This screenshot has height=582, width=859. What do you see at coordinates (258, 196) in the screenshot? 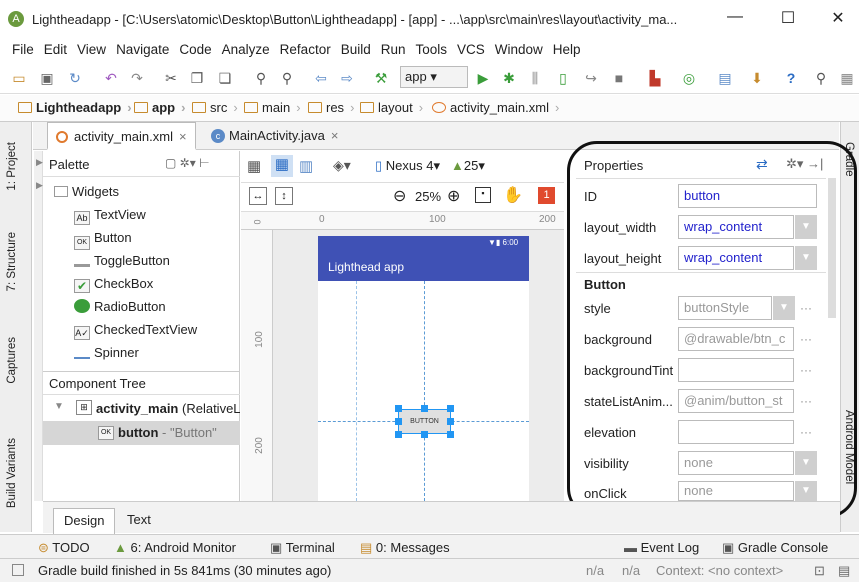
I see `fit-width-icon: ↔` at bounding box center [258, 196].